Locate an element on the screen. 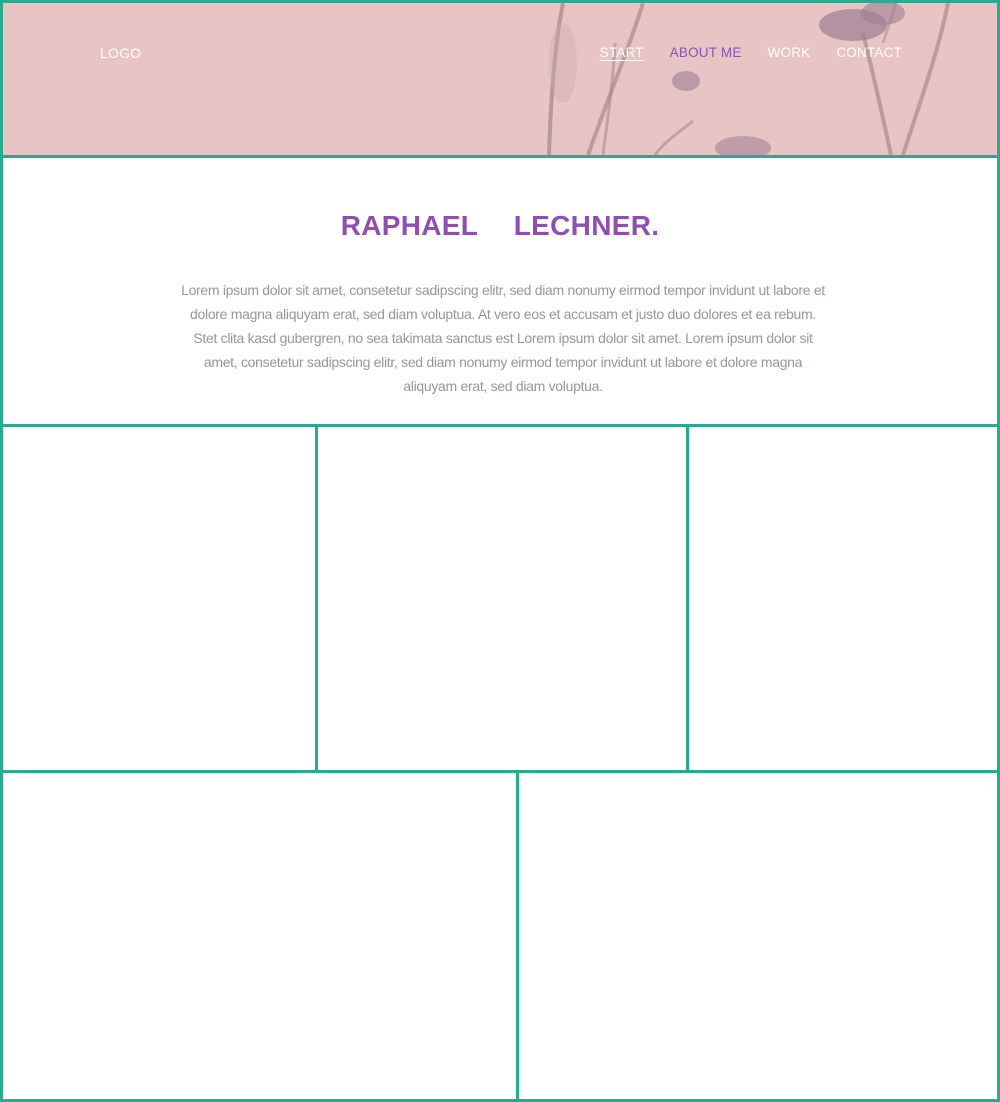  page-title: RAPHAEL LECHNER. is located at coordinates (500, 225).